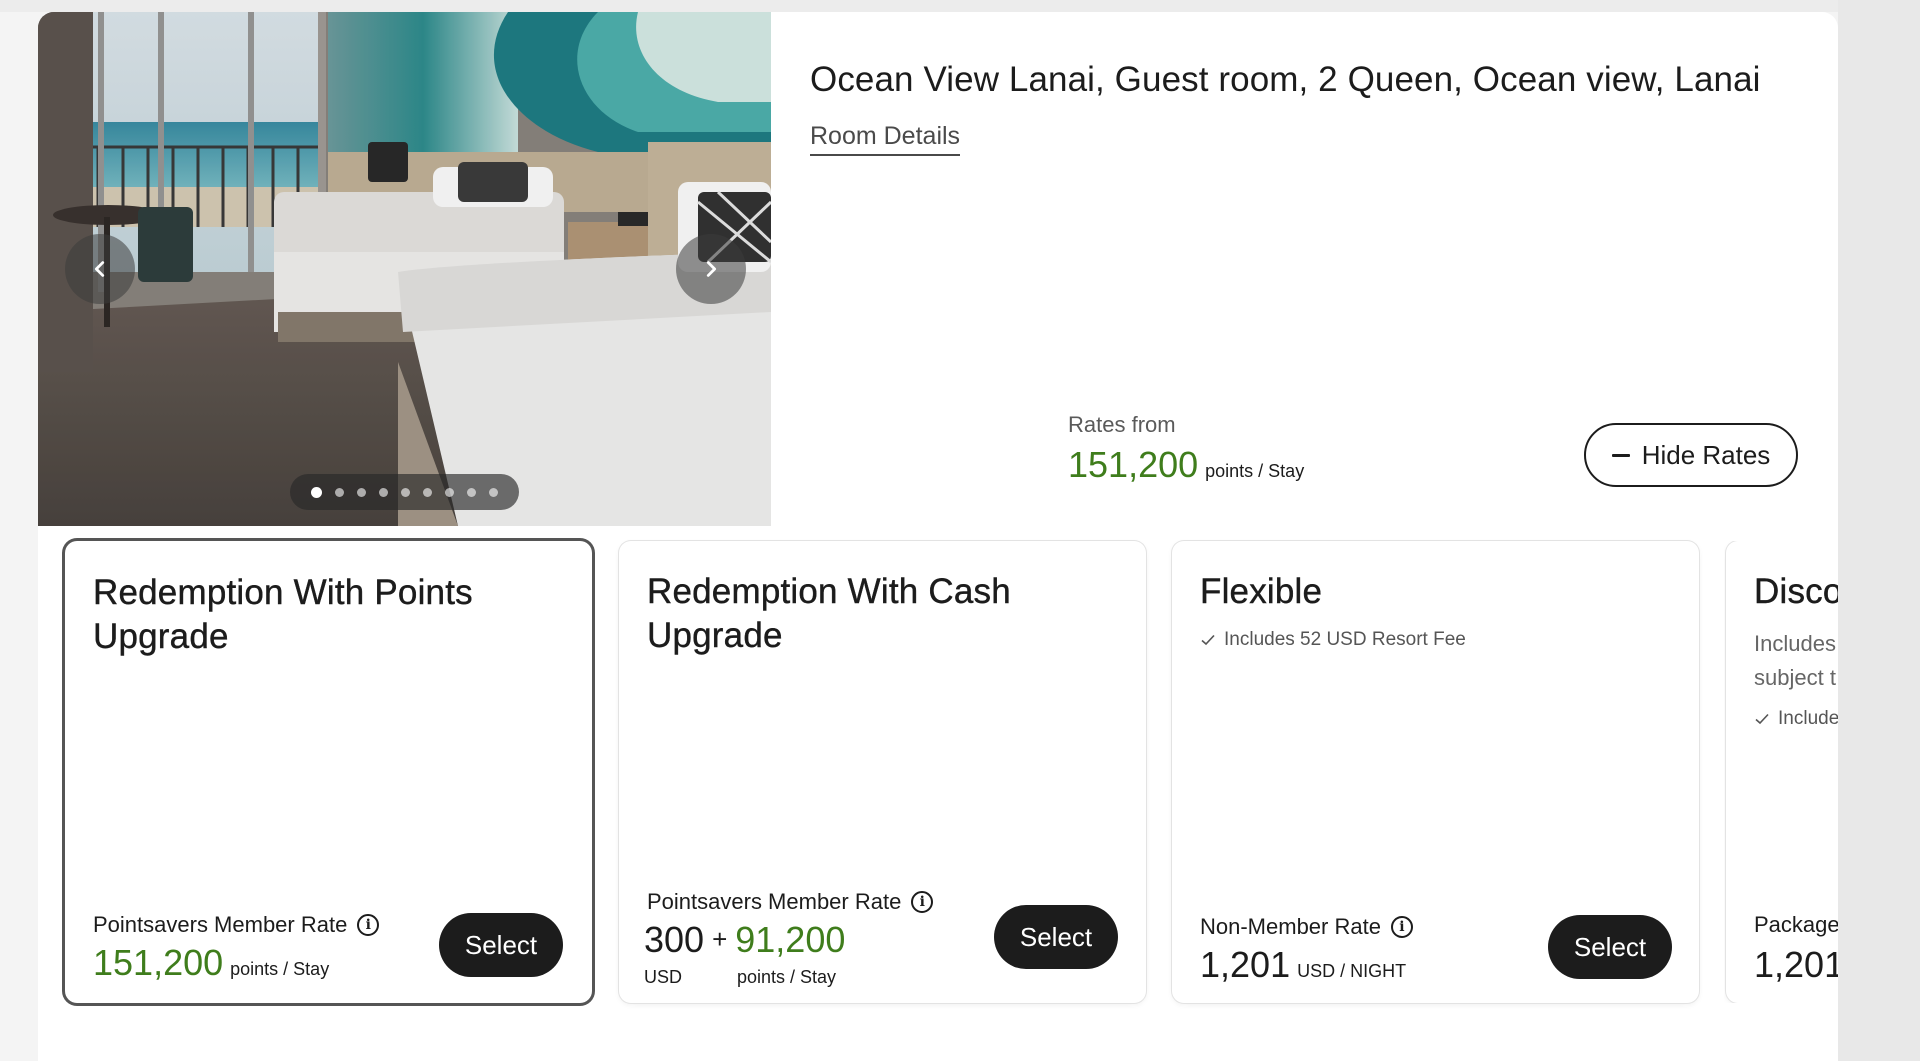  What do you see at coordinates (829, 613) in the screenshot?
I see `rate-title: Redemption With Cash Upgrade` at bounding box center [829, 613].